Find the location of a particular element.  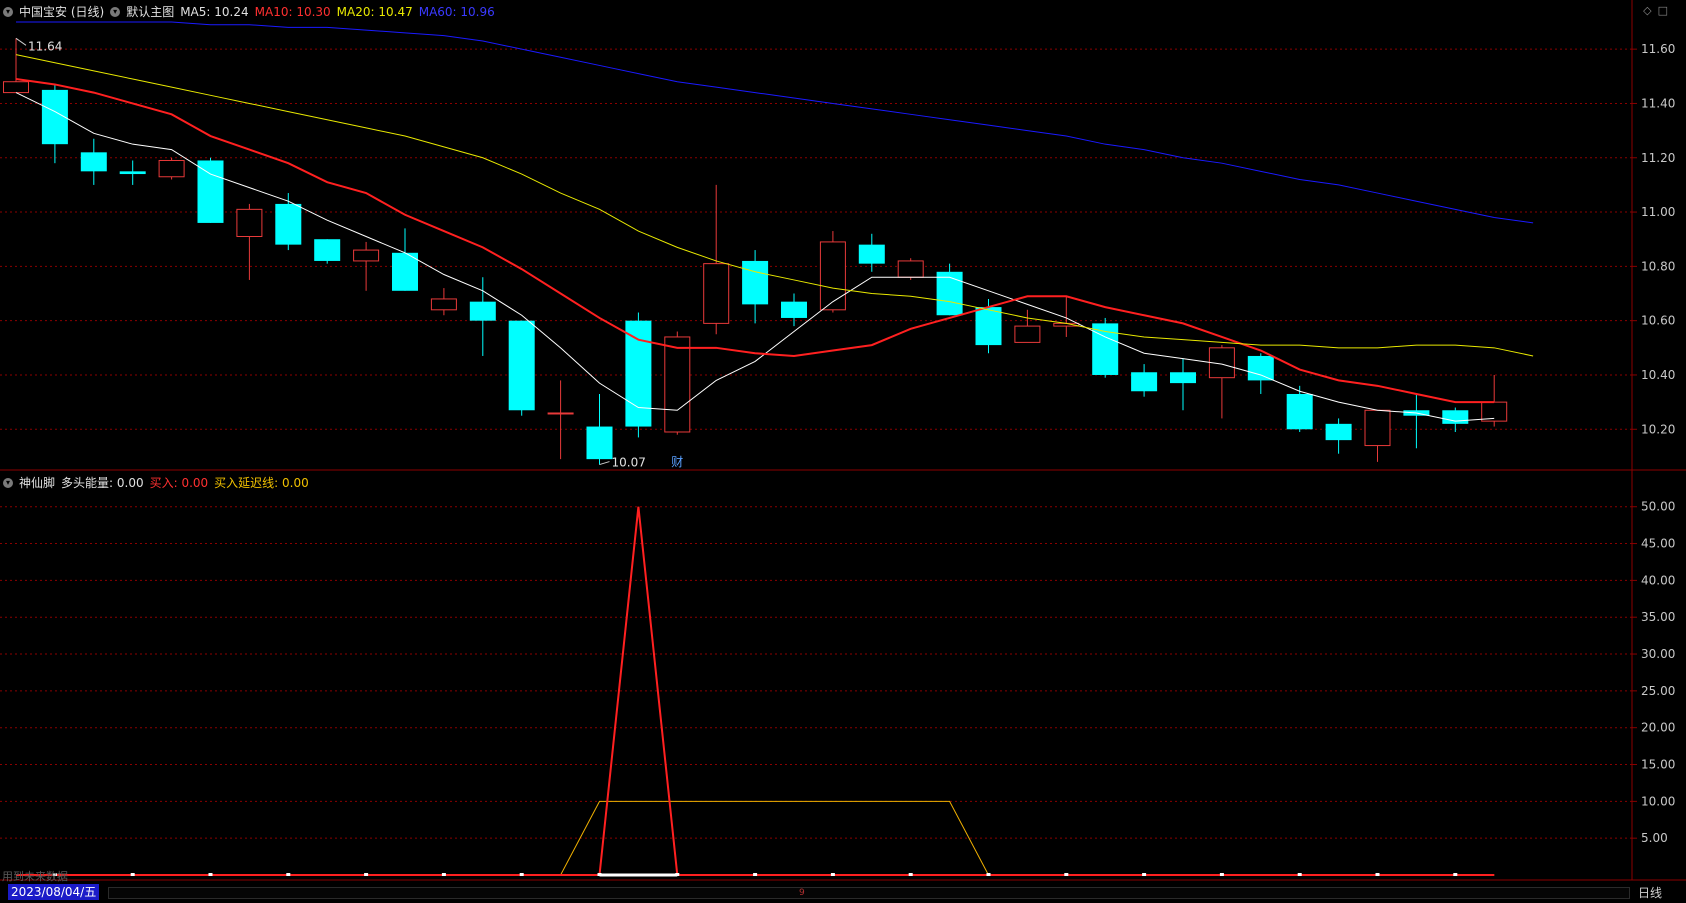

indicator-tick-label: 5.00 is located at coordinates (1654, 838).